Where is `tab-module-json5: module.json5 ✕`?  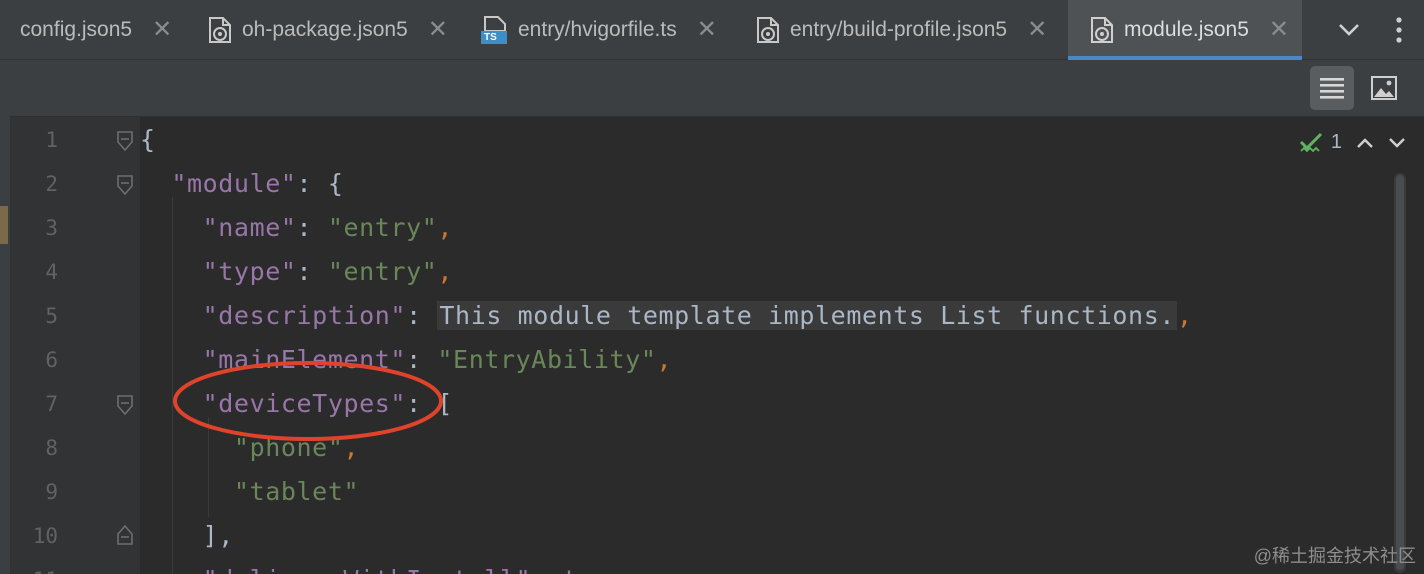 tab-module-json5: module.json5 ✕ is located at coordinates (1185, 30).